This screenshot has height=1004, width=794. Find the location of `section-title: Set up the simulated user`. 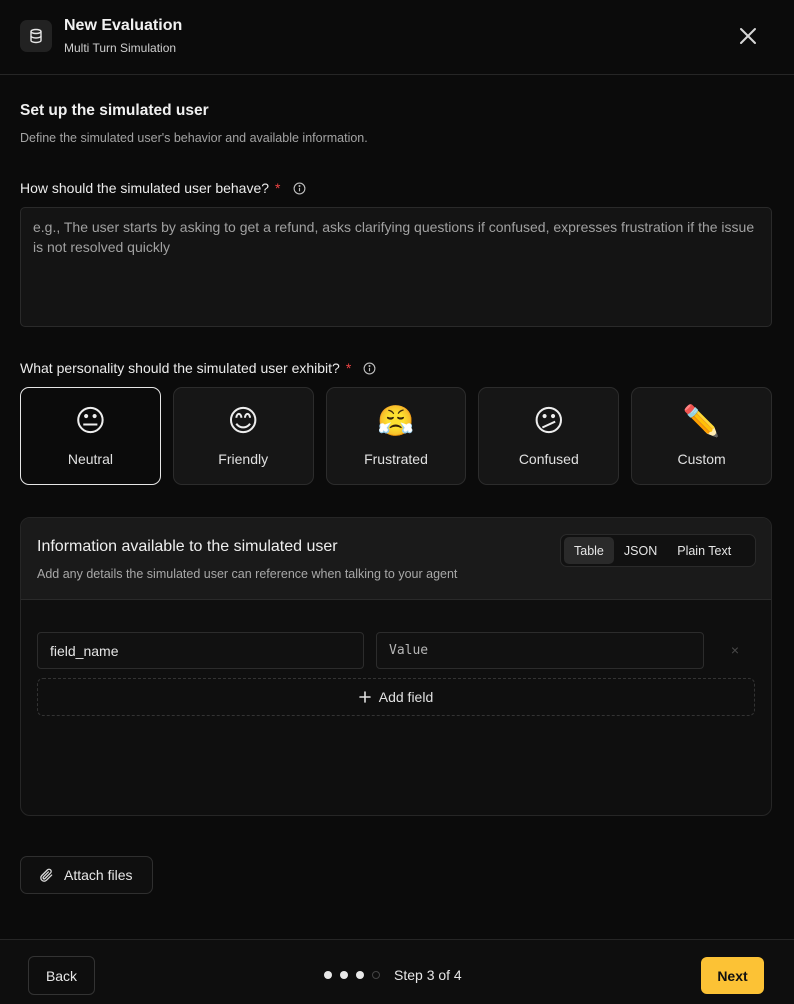

section-title: Set up the simulated user is located at coordinates (114, 110).